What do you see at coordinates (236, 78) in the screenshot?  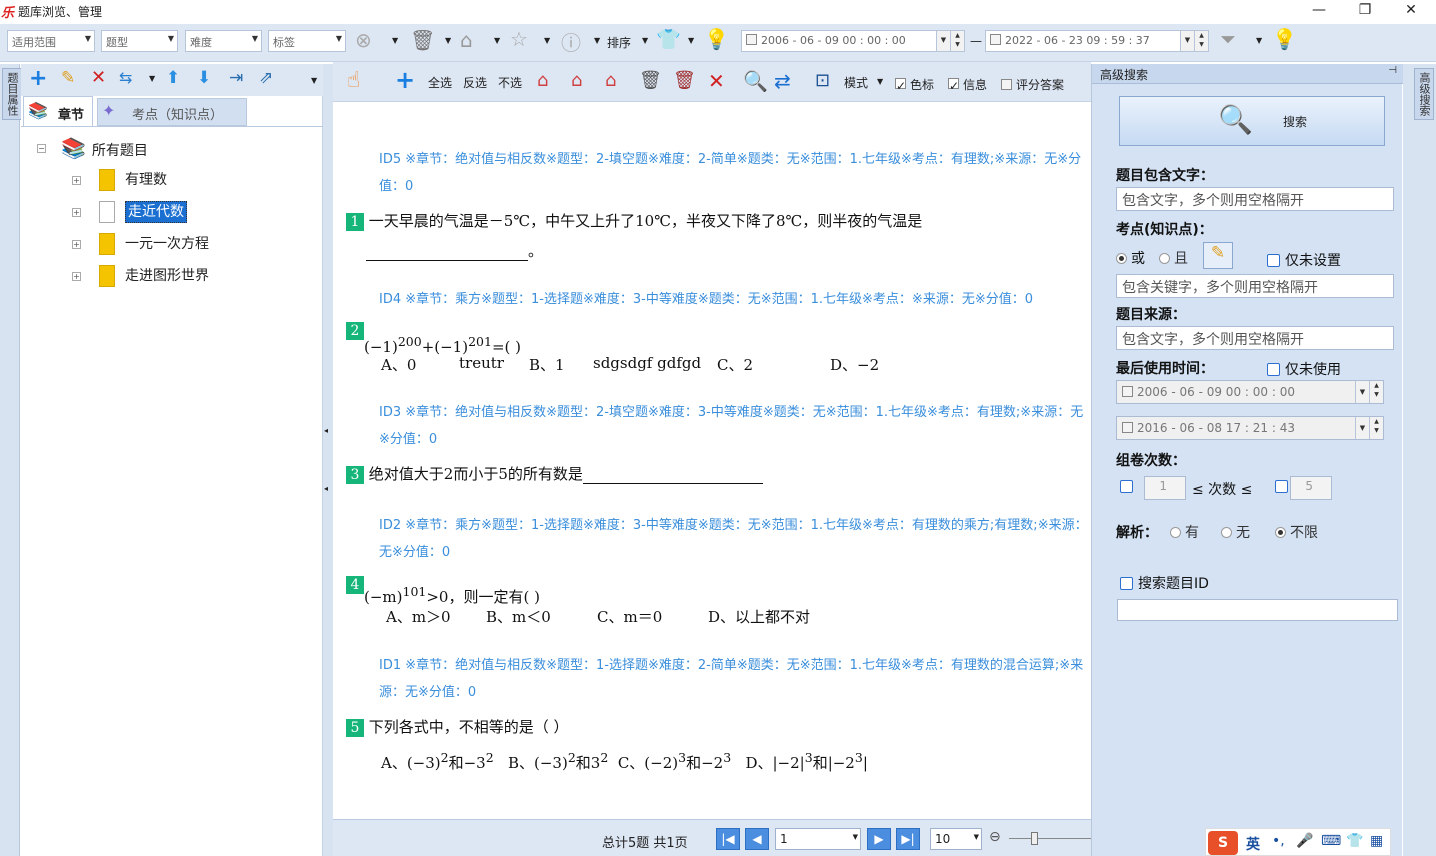 I see `import-icon: ⇥` at bounding box center [236, 78].